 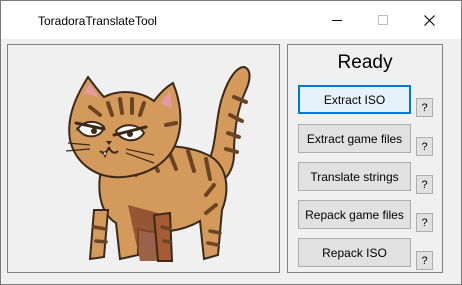 What do you see at coordinates (231, 20) in the screenshot?
I see `title-bar: ToradoraTranslateTool` at bounding box center [231, 20].